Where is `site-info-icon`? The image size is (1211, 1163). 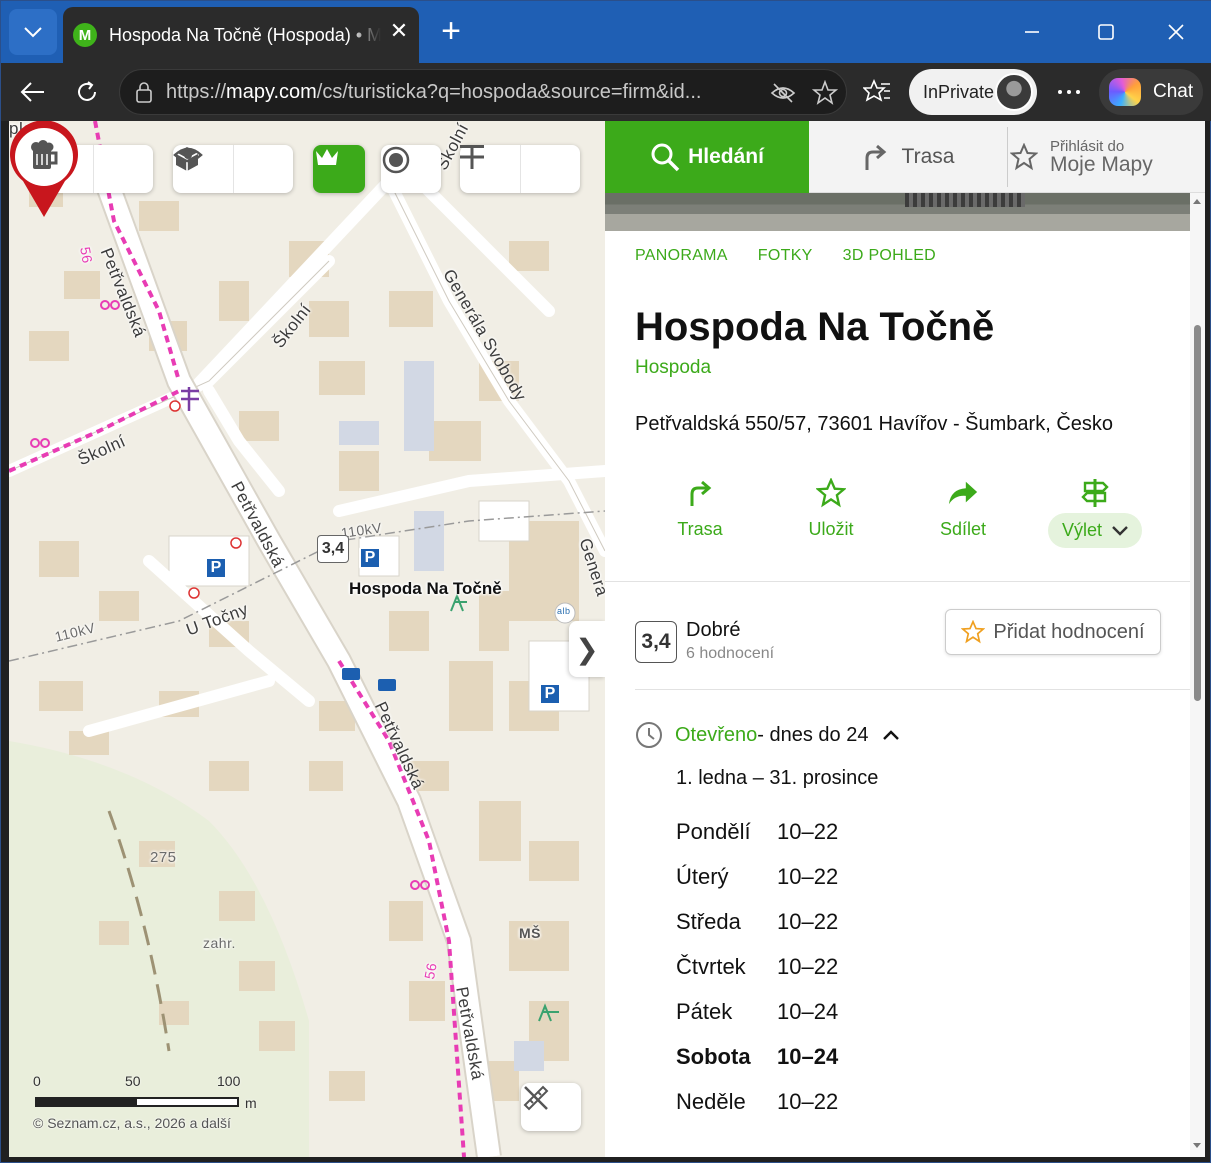 site-info-icon is located at coordinates (144, 93).